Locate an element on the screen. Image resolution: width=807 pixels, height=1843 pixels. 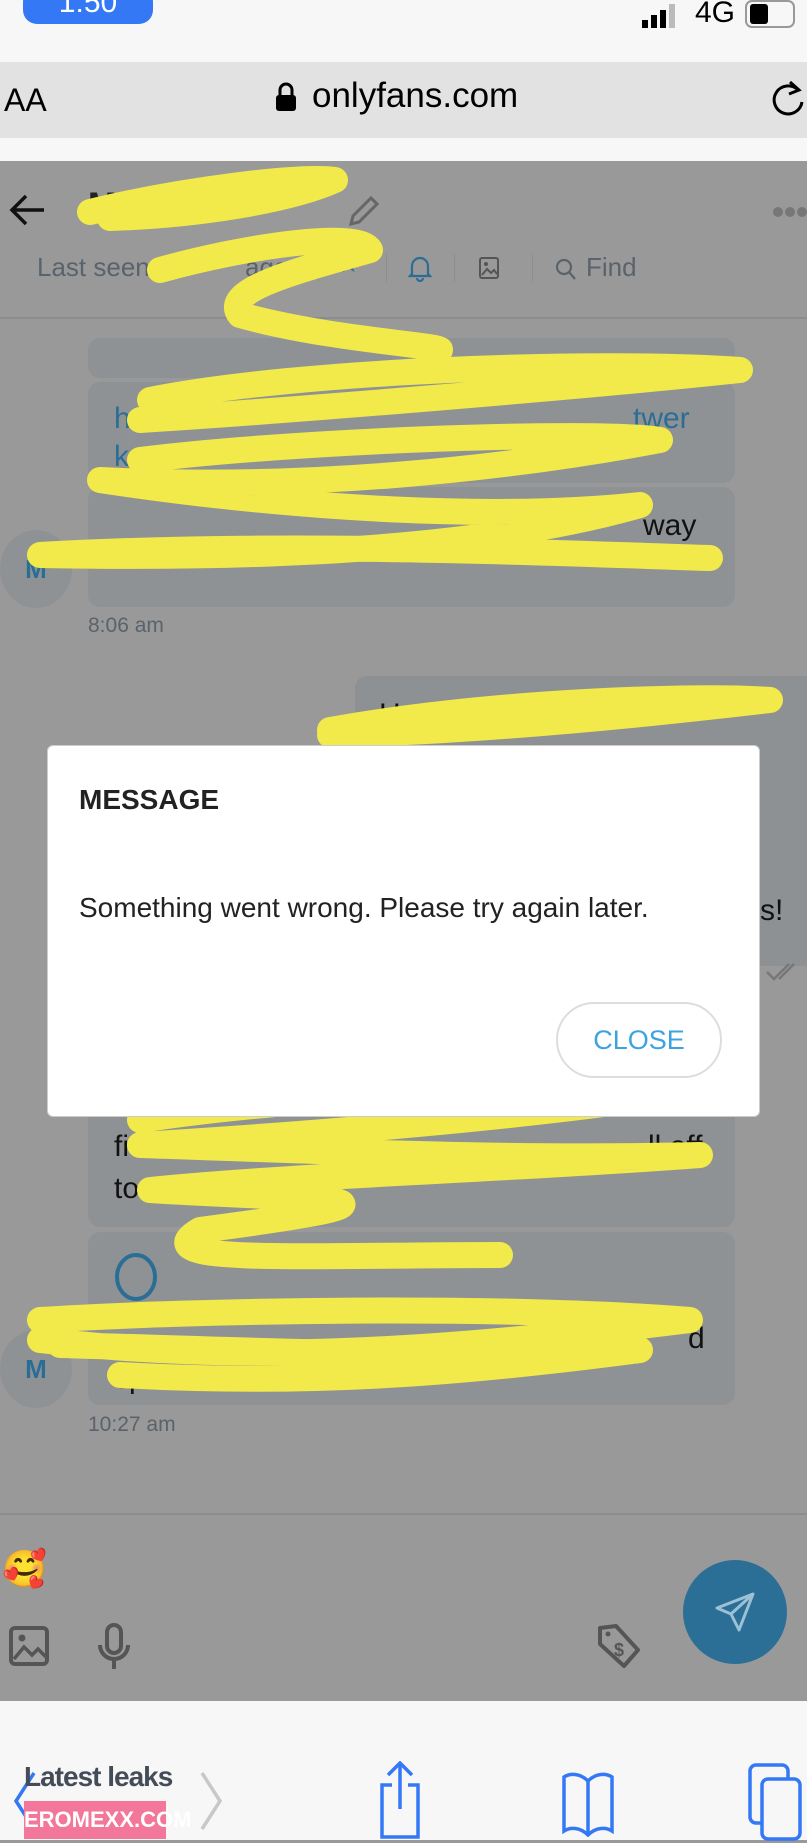
message-fragment: d is located at coordinates (696, 1338).